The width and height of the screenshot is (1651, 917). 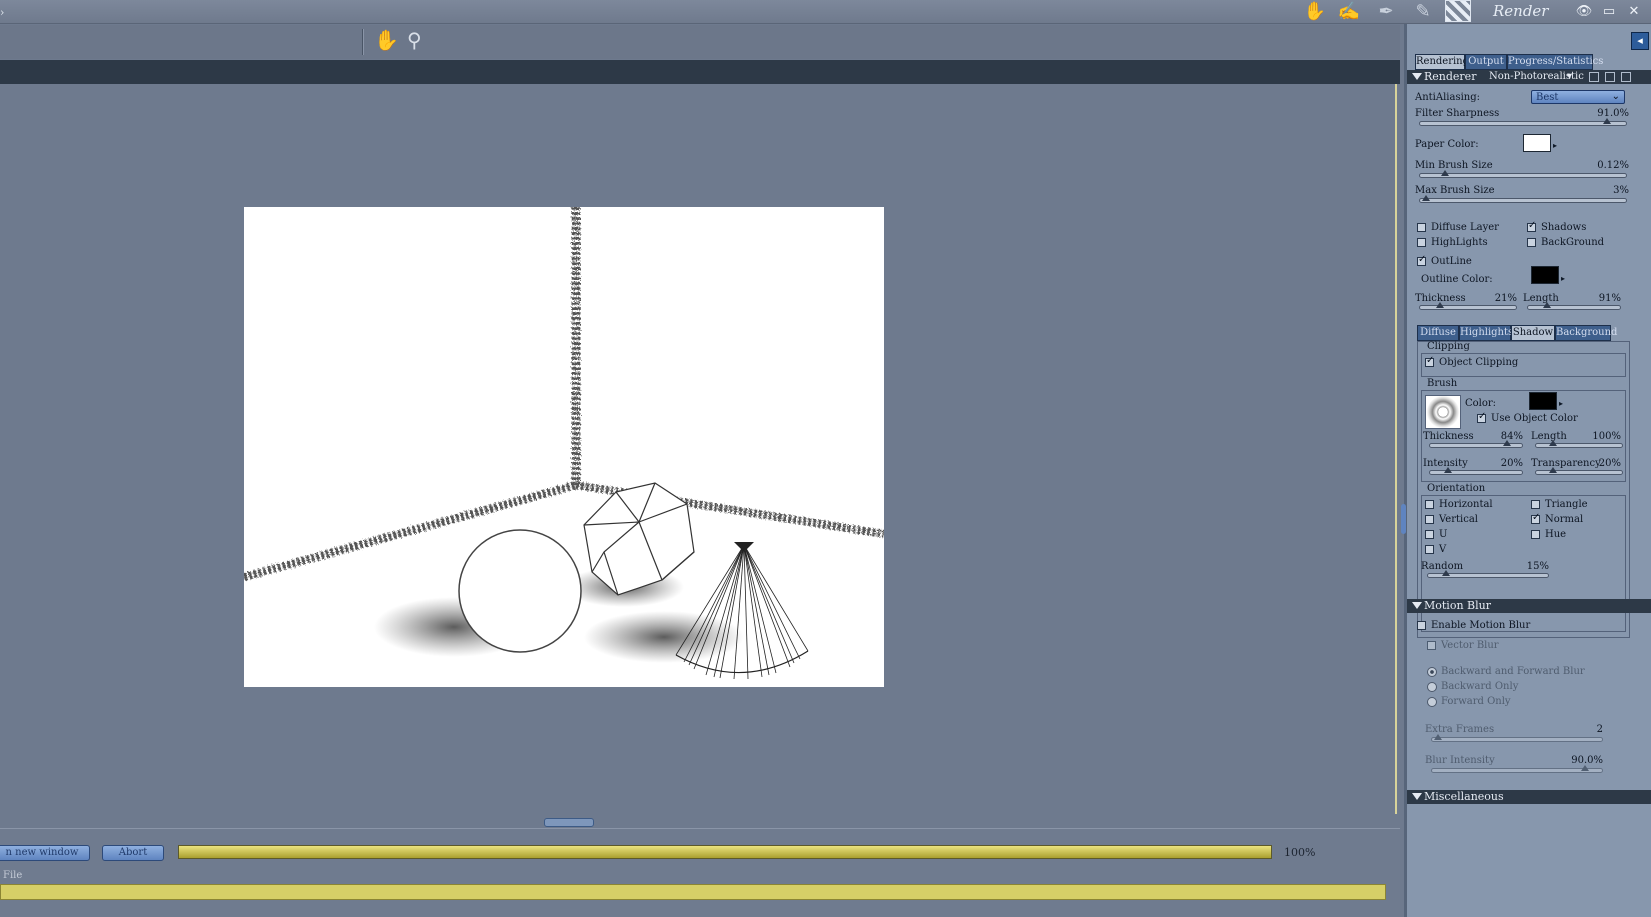 I want to click on film-render-icon, so click(x=1458, y=11).